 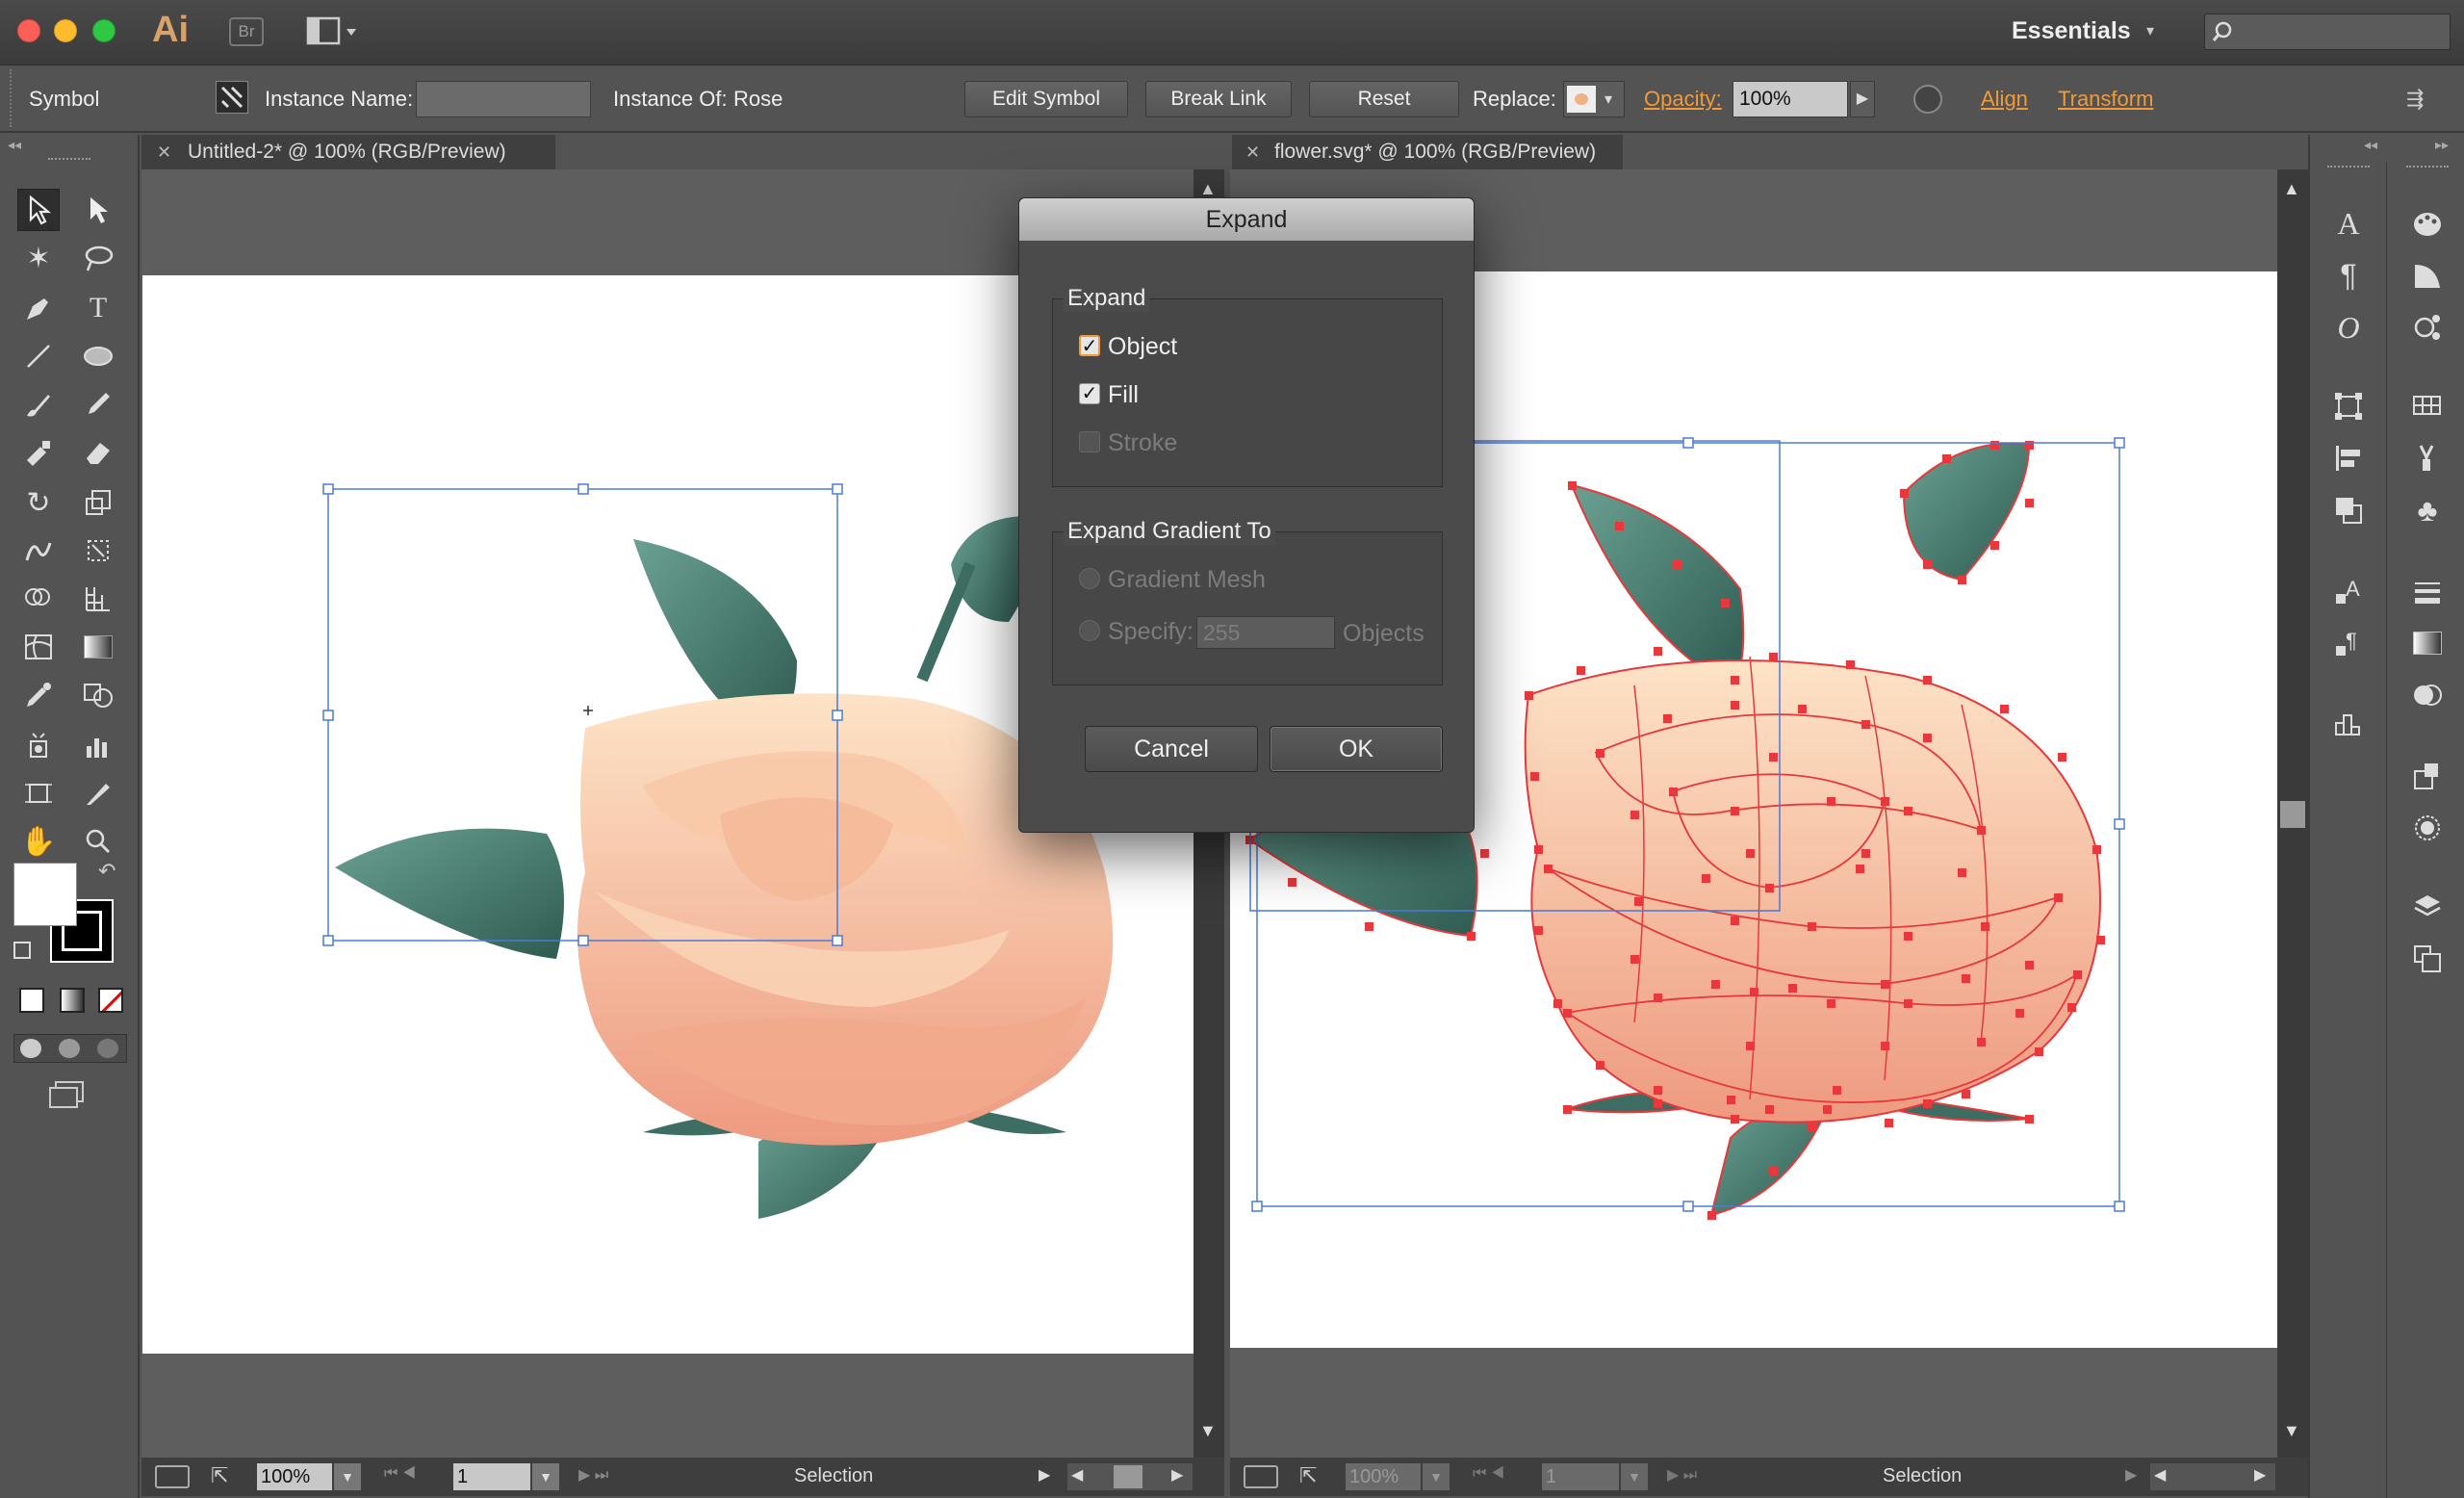 I want to click on magic-wand-icon: ✶, so click(x=38, y=258).